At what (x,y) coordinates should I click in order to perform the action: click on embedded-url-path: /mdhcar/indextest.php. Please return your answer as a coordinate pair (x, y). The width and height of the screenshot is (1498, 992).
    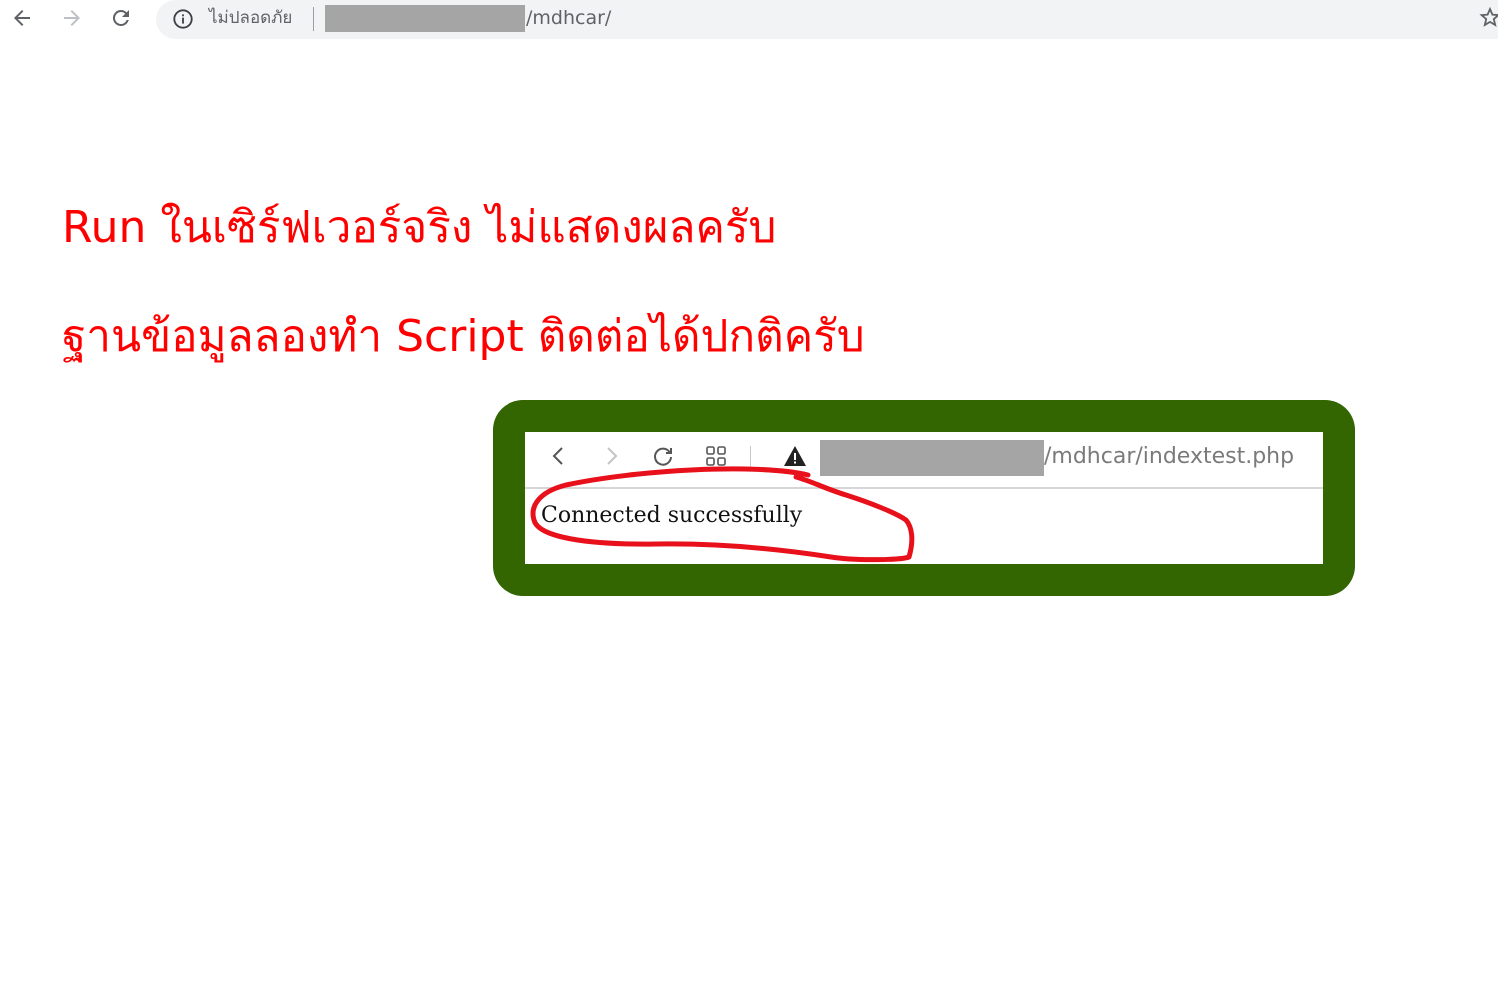
    Looking at the image, I should click on (1169, 457).